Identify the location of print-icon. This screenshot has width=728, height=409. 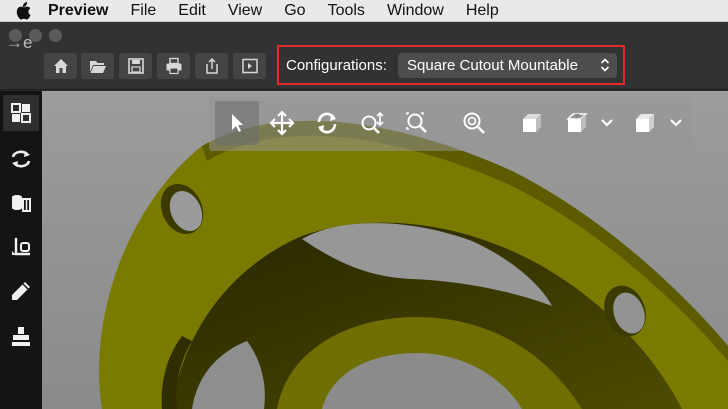
(173, 66).